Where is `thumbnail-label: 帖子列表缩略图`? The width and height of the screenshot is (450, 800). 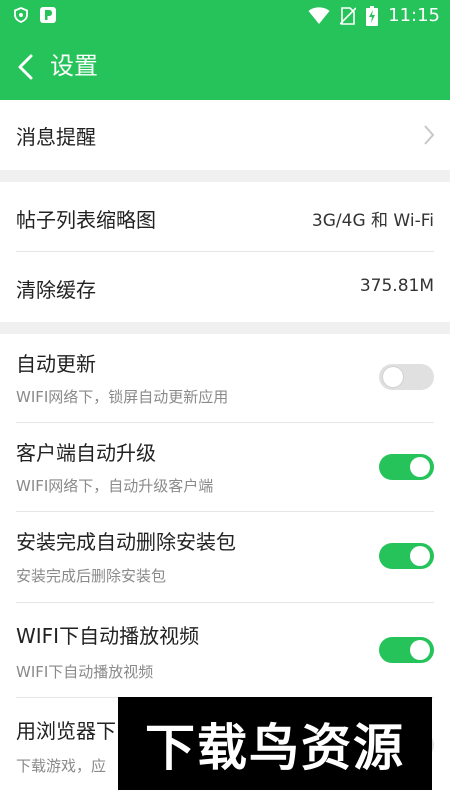 thumbnail-label: 帖子列表缩略图 is located at coordinates (86, 220).